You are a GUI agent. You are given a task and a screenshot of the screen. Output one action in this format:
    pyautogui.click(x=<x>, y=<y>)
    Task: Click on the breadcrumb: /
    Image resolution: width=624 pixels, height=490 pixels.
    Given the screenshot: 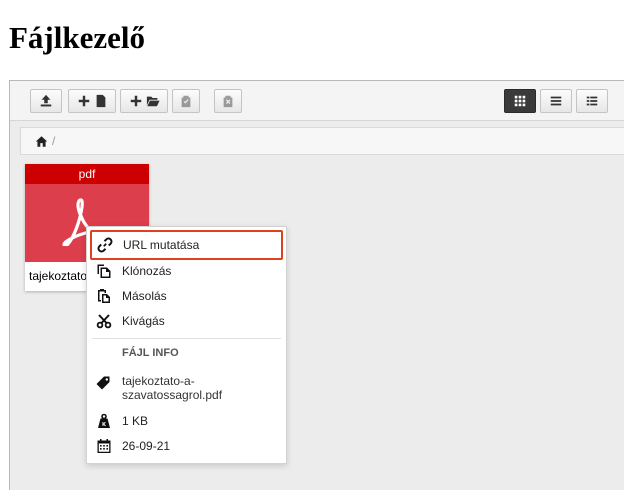 What is the action you would take?
    pyautogui.click(x=322, y=141)
    